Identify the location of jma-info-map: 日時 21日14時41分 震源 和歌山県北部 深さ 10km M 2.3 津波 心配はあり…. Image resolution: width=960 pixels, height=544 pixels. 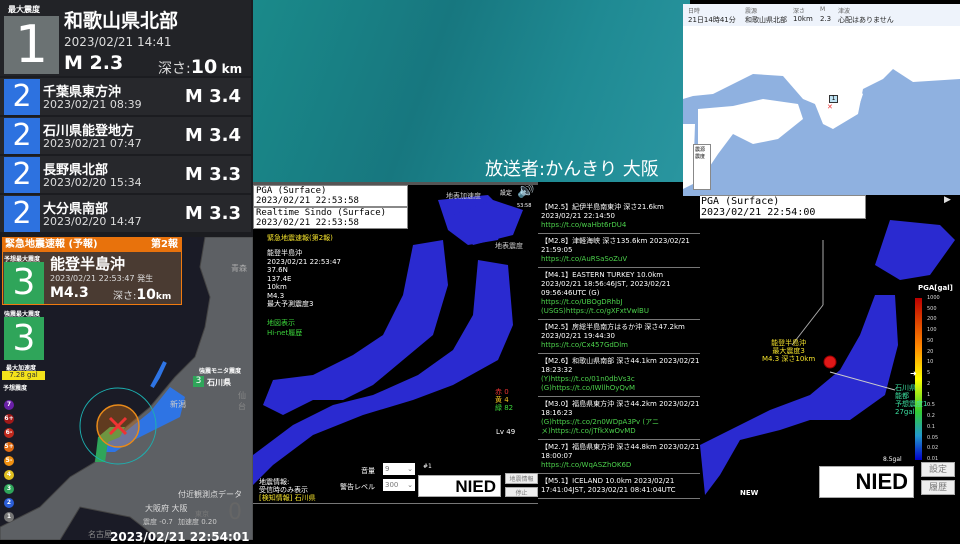
(821, 100).